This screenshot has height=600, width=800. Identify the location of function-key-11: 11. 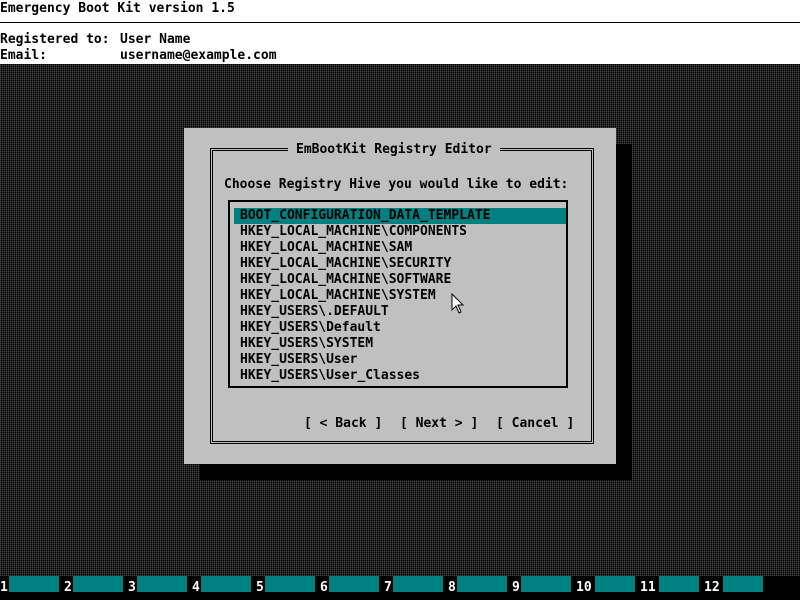
(672, 588).